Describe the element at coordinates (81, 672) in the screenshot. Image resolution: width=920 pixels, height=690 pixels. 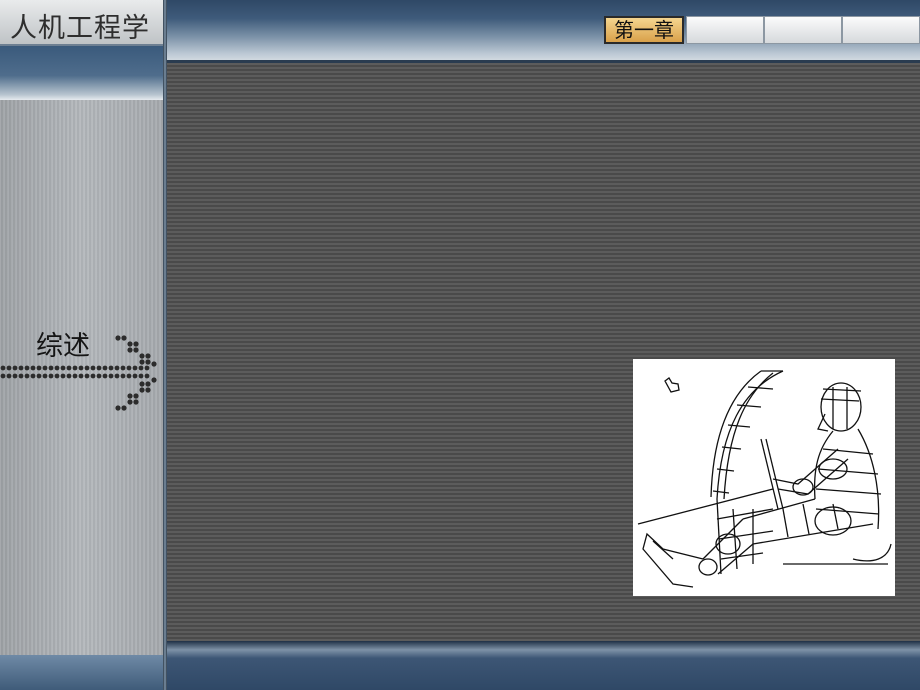
I see `sidebar-footer` at that location.